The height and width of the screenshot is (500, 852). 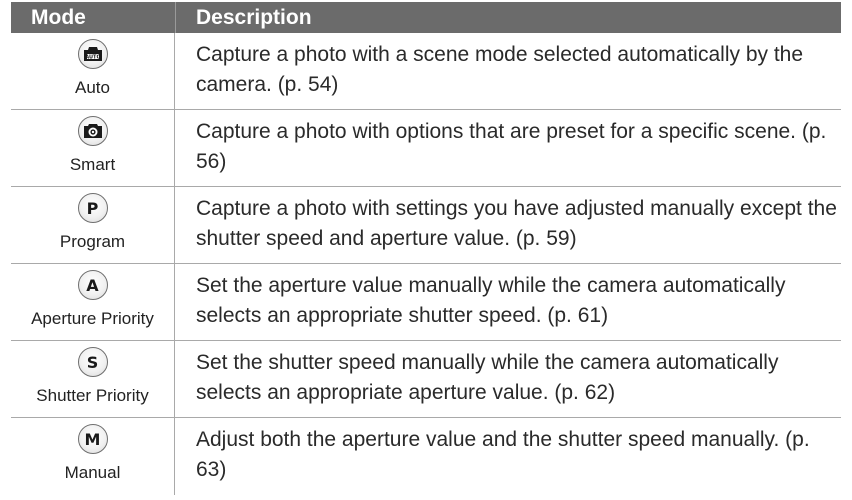 I want to click on smart-mode-icon, so click(x=92, y=131).